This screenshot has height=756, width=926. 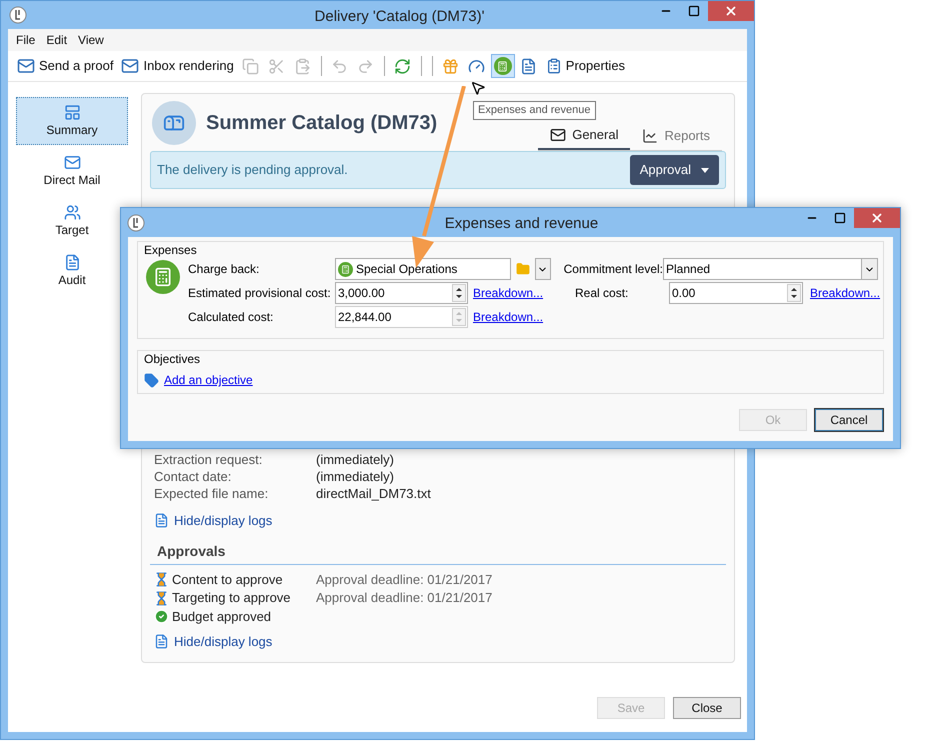 What do you see at coordinates (72, 271) in the screenshot?
I see `sidebar-item: Audit` at bounding box center [72, 271].